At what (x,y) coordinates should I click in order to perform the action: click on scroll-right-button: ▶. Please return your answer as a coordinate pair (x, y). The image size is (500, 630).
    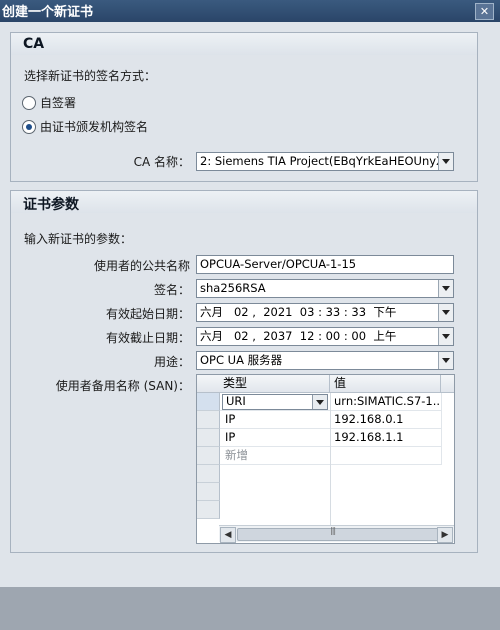
    Looking at the image, I should click on (445, 535).